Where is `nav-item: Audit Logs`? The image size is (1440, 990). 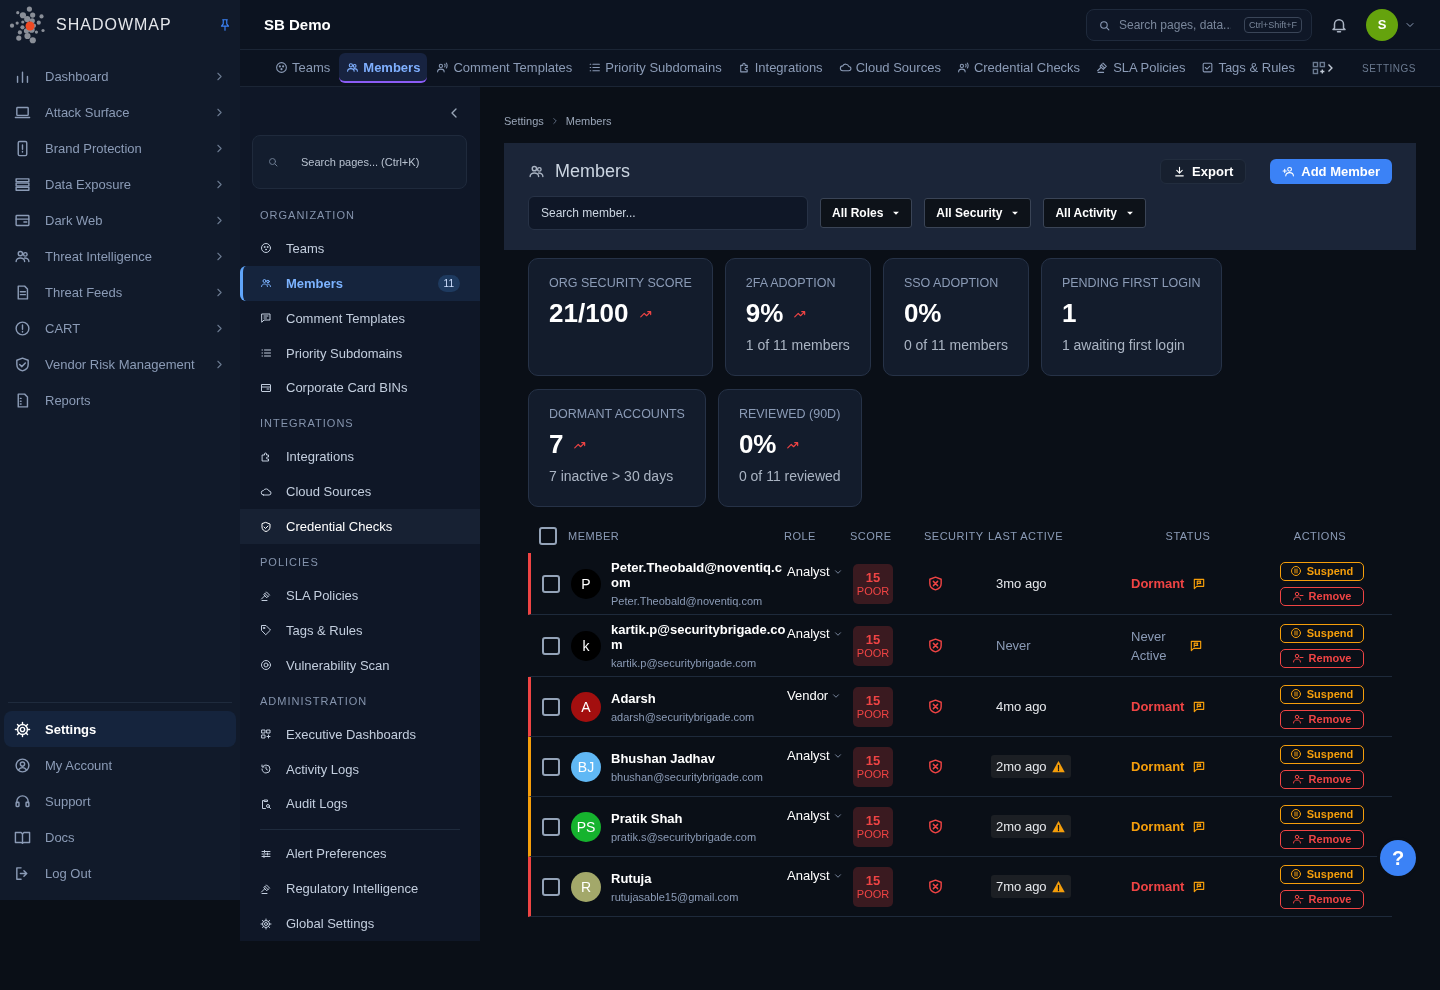
nav-item: Audit Logs is located at coordinates (360, 804).